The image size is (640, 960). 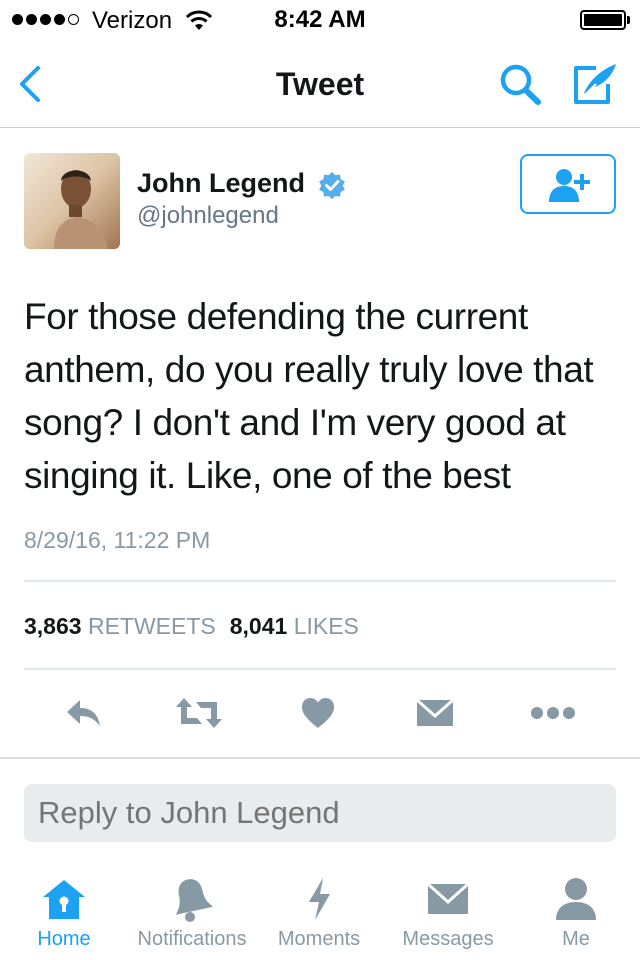 I want to click on battery-tip, so click(x=628, y=20).